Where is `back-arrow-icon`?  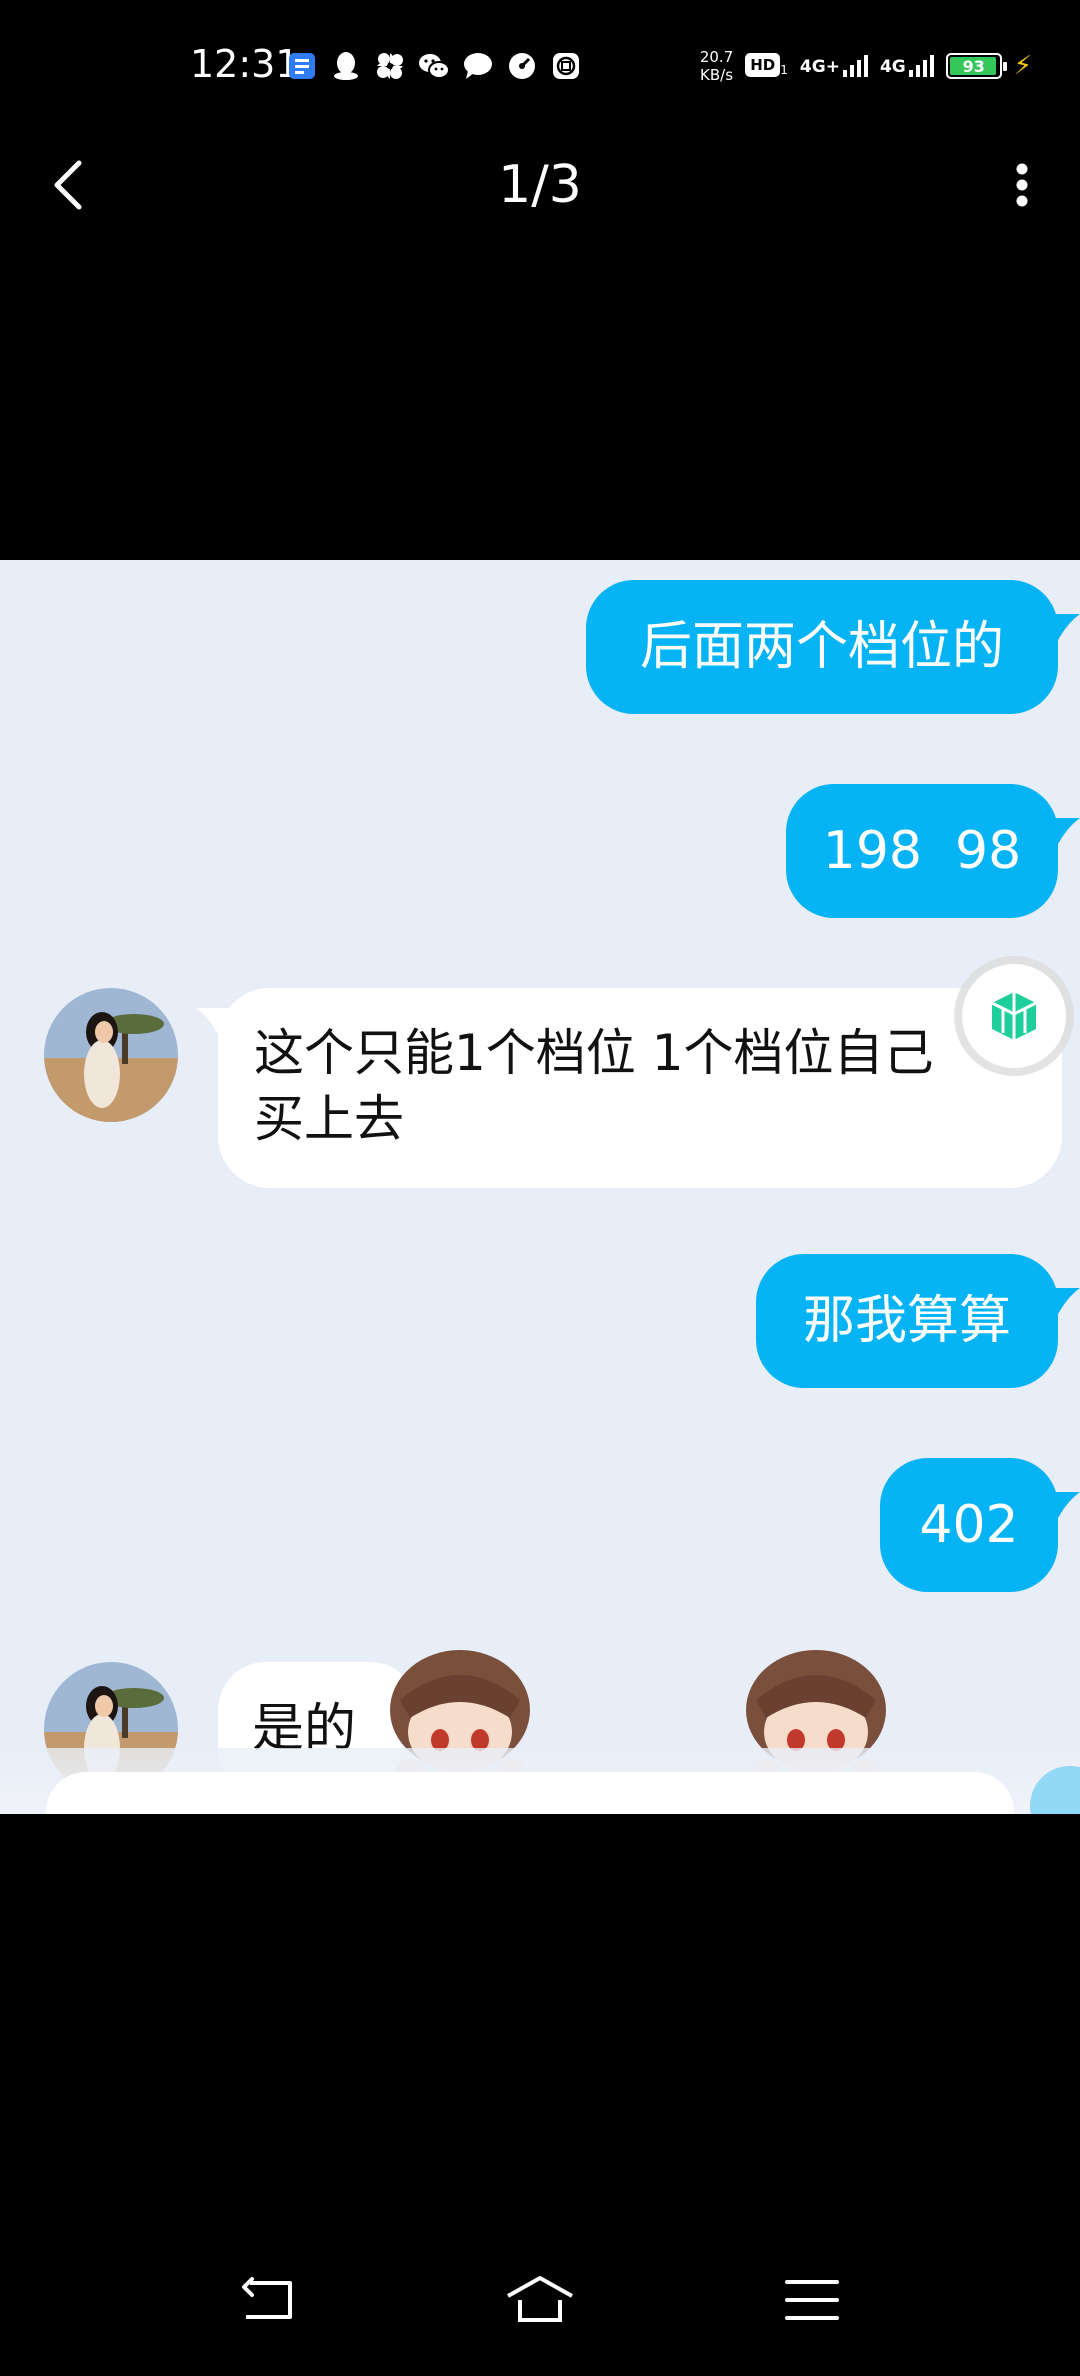
back-arrow-icon is located at coordinates (267, 2298).